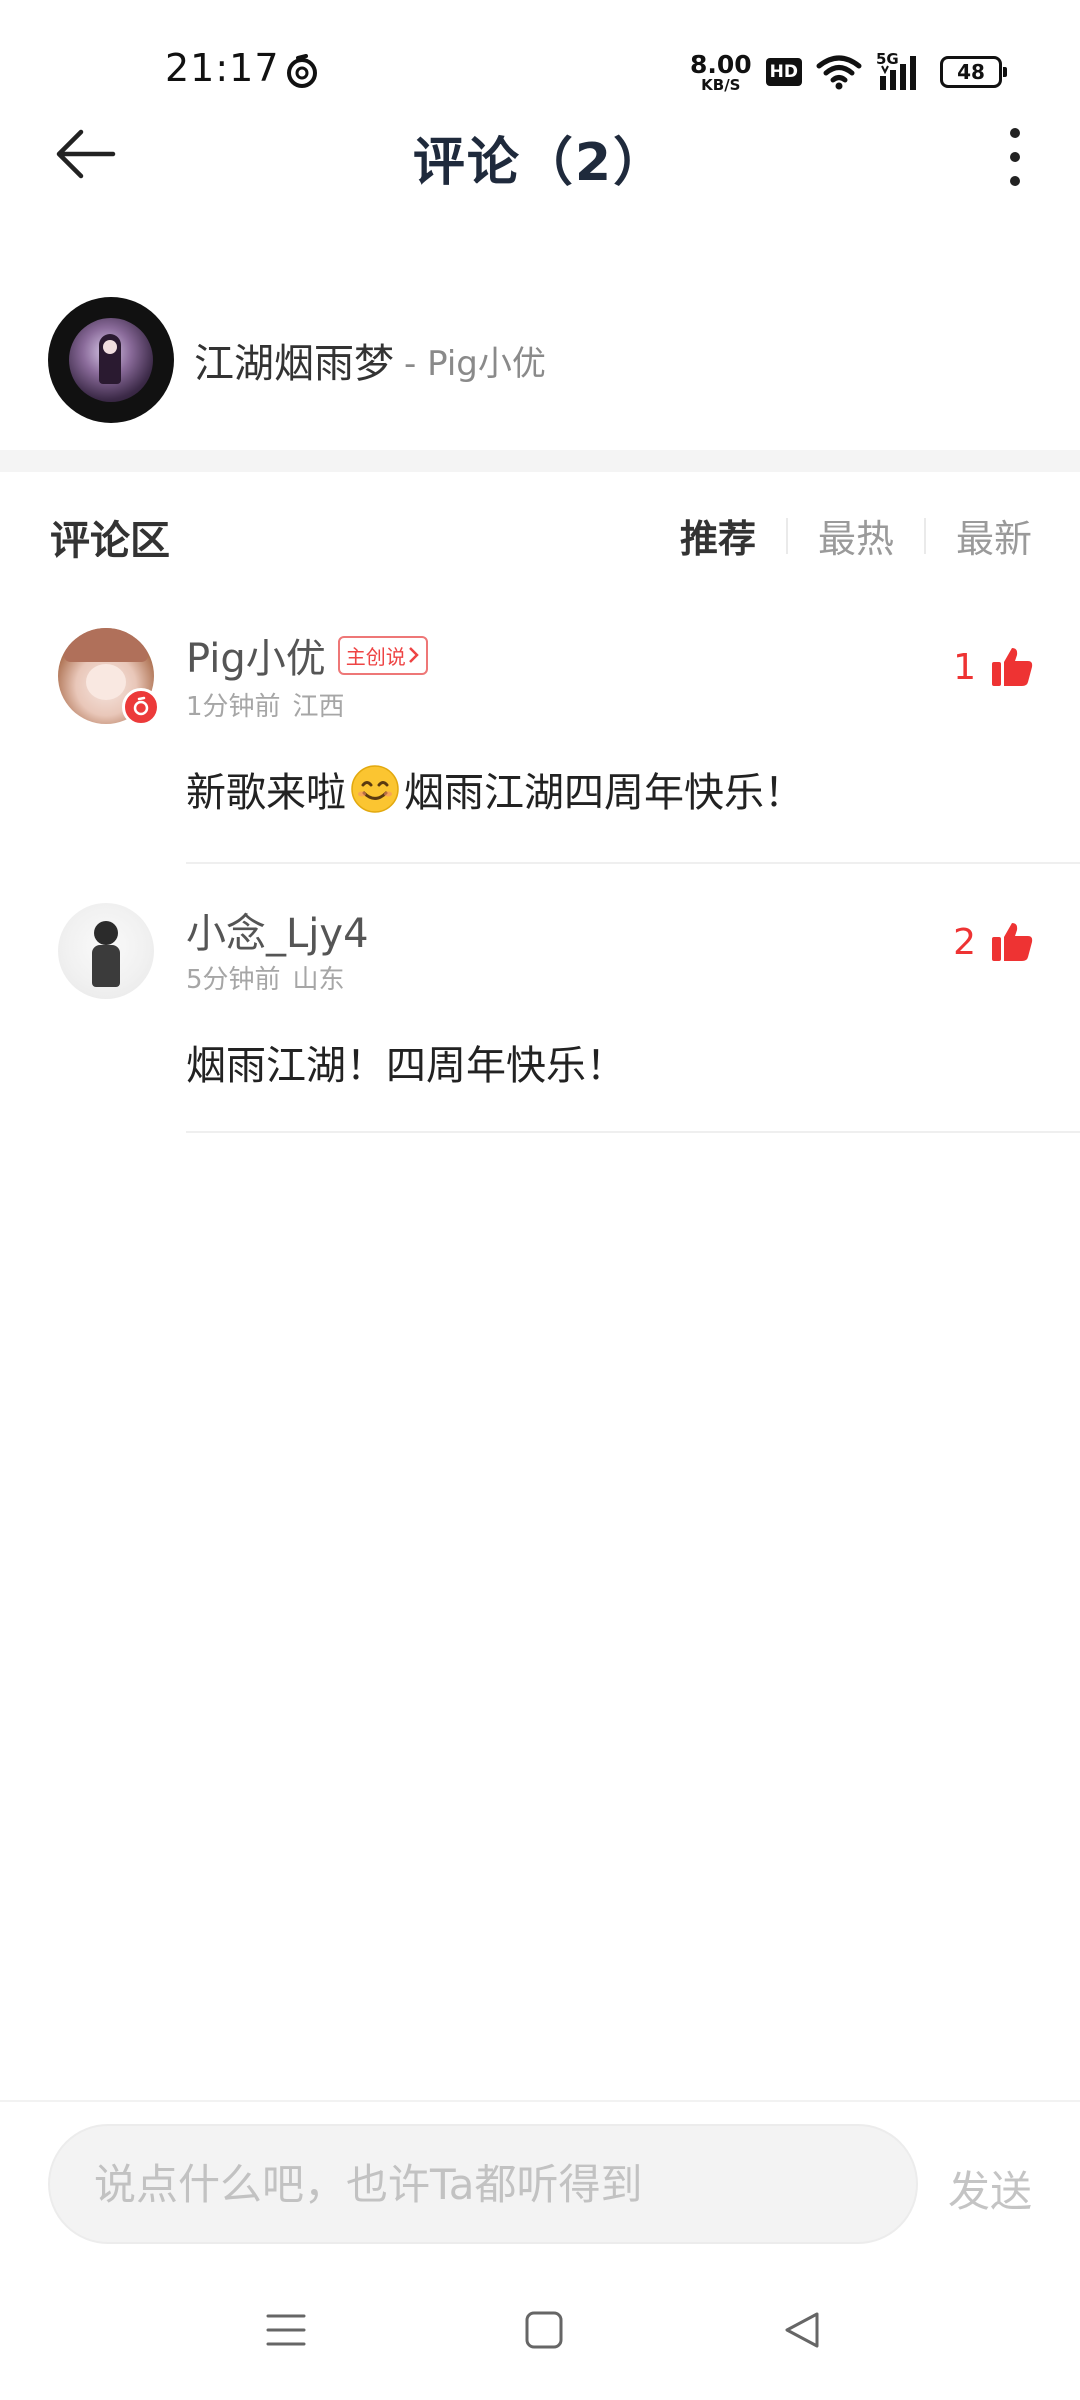  I want to click on avatar-image, so click(106, 951).